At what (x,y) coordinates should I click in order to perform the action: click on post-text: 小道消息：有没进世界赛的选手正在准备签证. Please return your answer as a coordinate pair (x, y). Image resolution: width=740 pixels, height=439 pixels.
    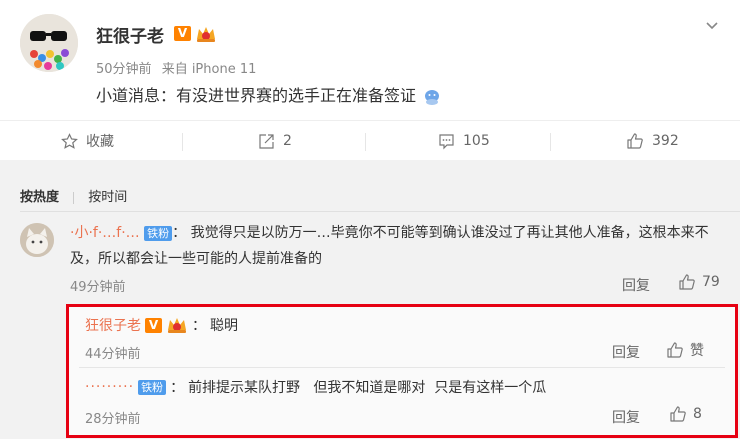
    Looking at the image, I should click on (268, 94).